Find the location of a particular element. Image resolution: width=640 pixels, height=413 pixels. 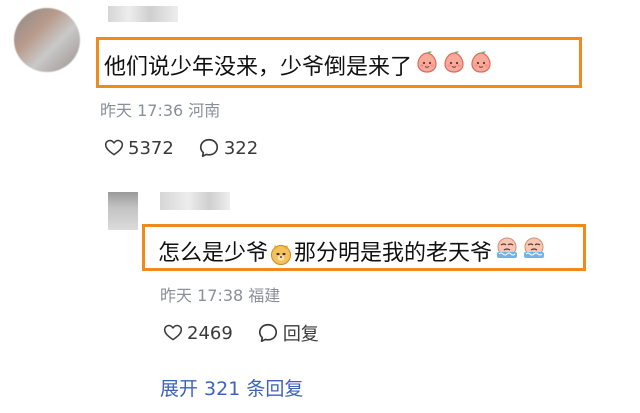

comment-timestamp: 昨天 17:36 is located at coordinates (142, 110).